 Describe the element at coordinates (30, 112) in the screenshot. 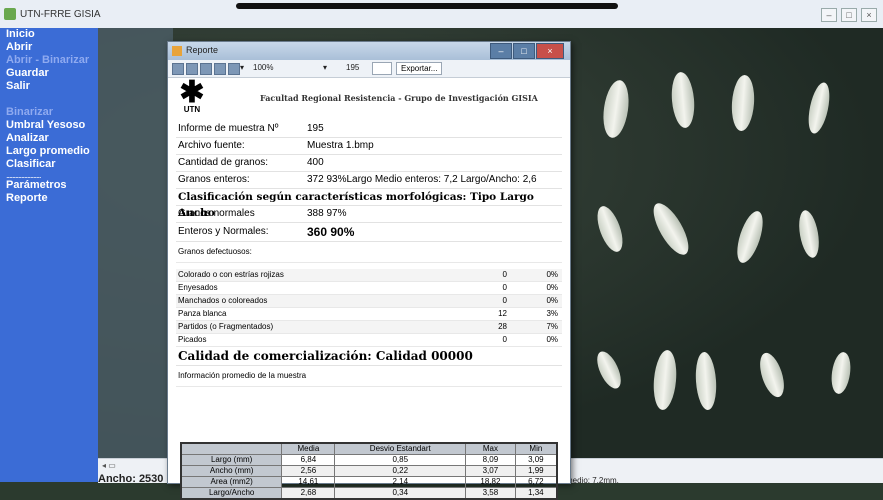

I see `sidebar-item-binarizar: Binarizar` at that location.